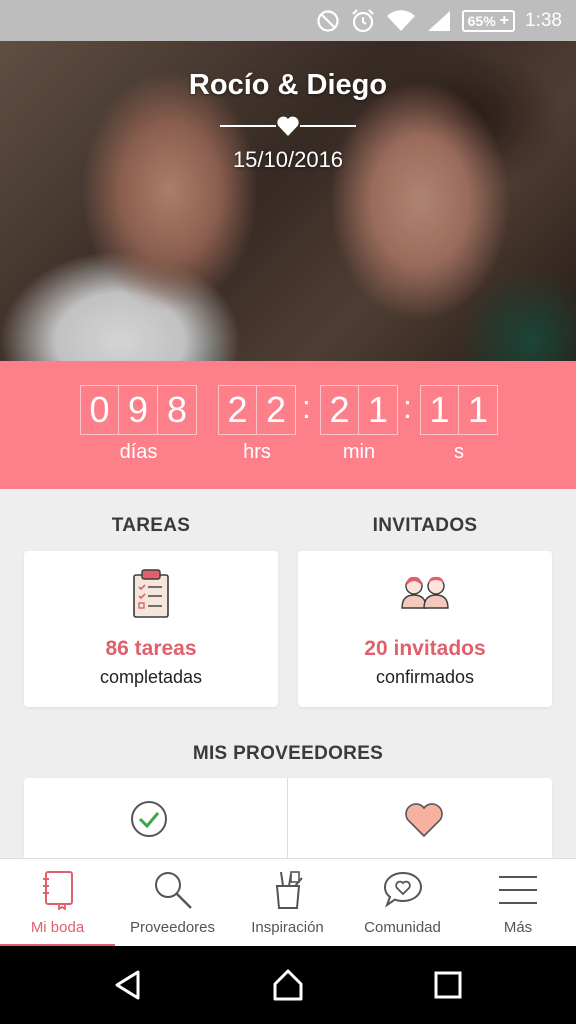  I want to click on days-label: días, so click(138, 452).